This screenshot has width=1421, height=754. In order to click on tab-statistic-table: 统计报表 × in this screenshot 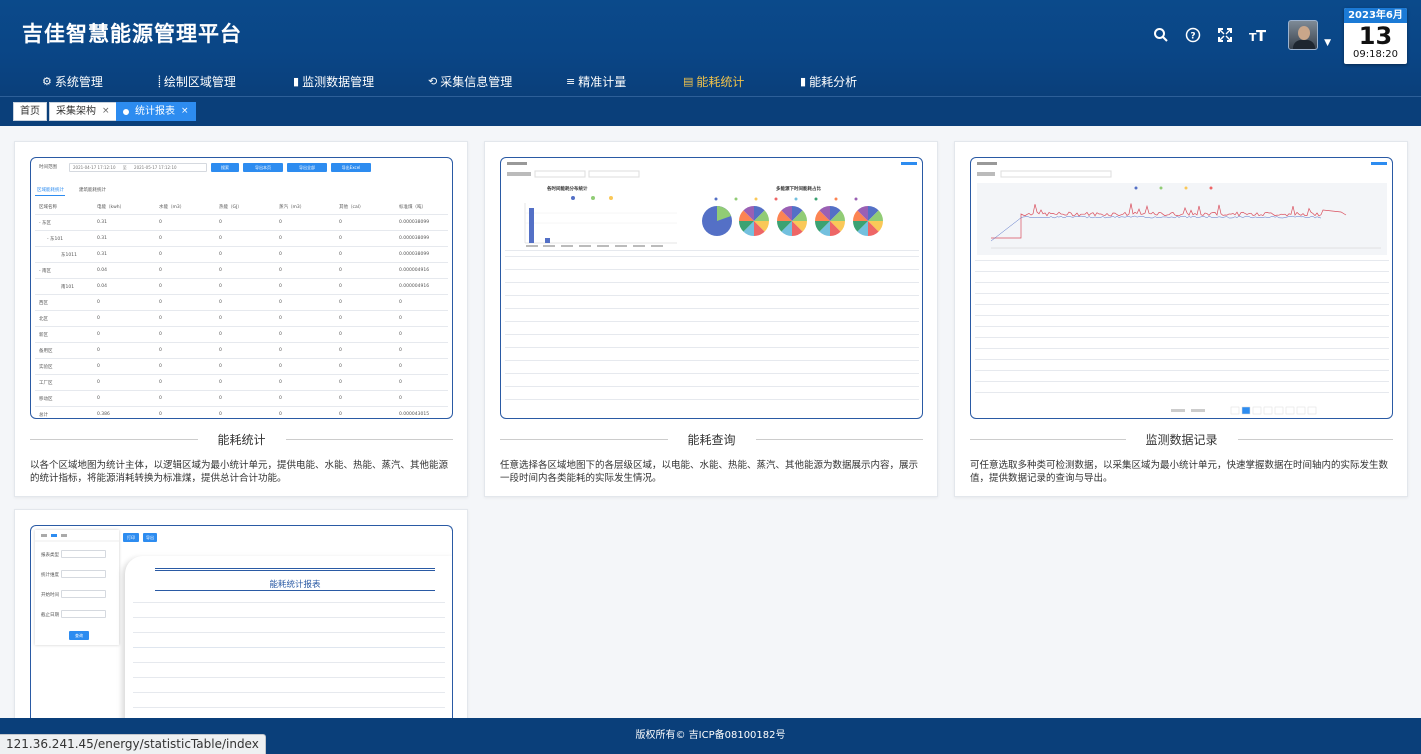, I will do `click(156, 111)`.